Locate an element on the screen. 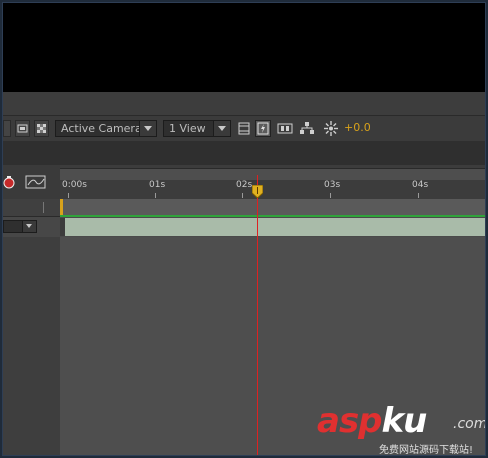 This screenshot has height=458, width=488. watermark-logo: aspku is located at coordinates (372, 421).